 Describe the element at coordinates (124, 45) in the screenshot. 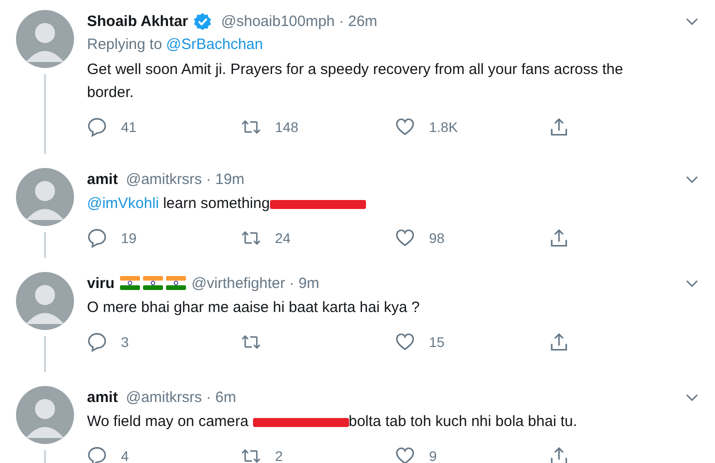

I see `replying-label: Replying to` at that location.